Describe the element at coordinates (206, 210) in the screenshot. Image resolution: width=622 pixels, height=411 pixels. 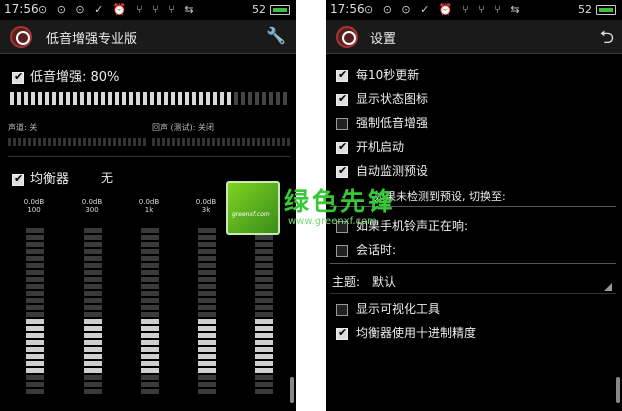
I see `eq-band-frequency: 3k` at that location.